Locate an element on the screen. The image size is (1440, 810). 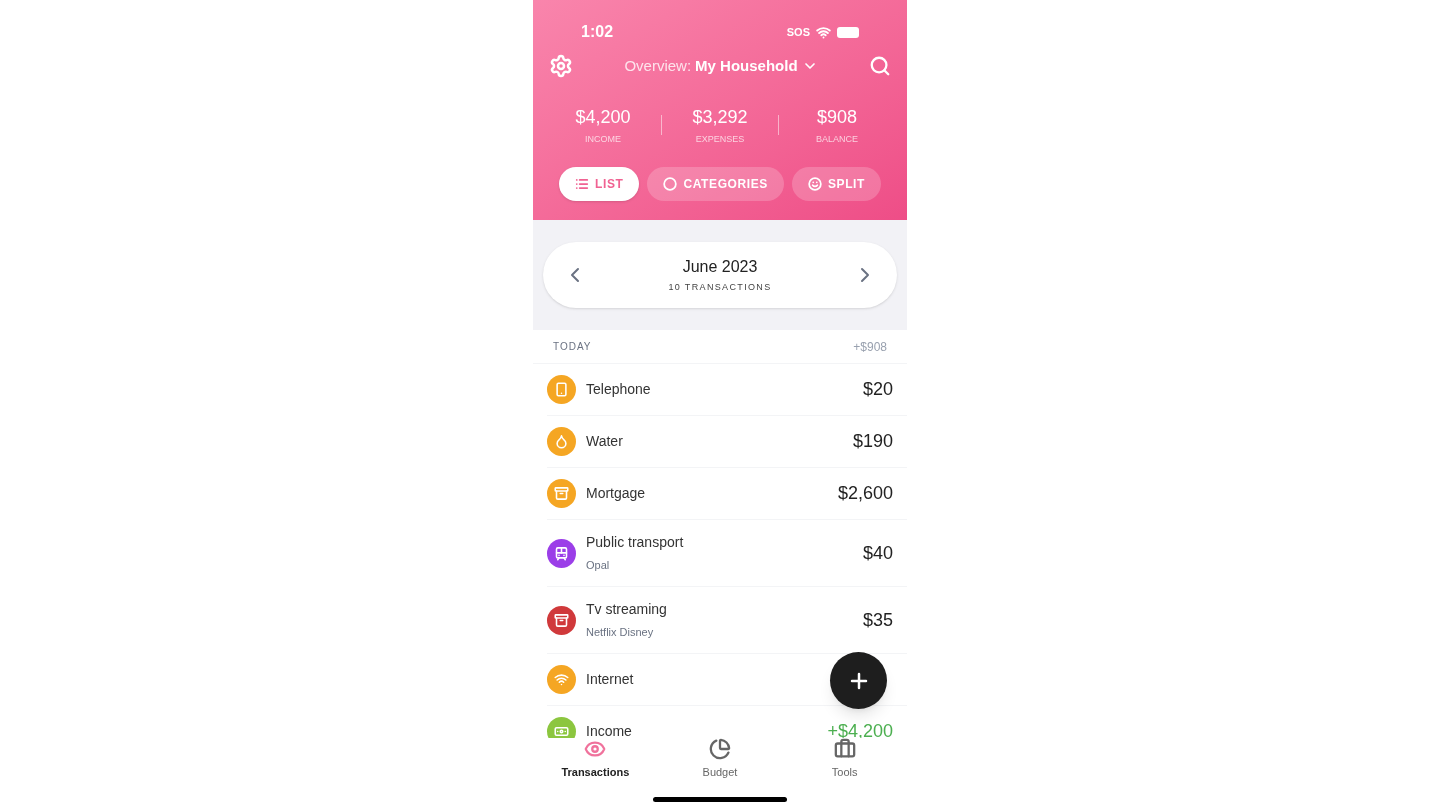
pie-chart-icon is located at coordinates (720, 749).